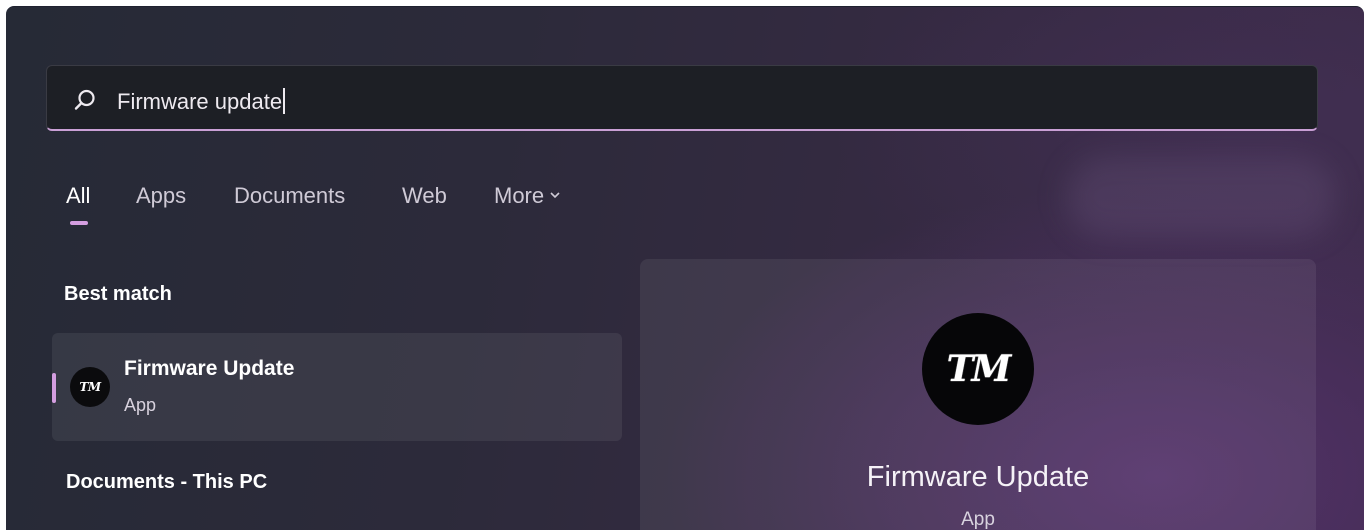  Describe the element at coordinates (289, 196) in the screenshot. I see `tab-documents: Documents` at that location.